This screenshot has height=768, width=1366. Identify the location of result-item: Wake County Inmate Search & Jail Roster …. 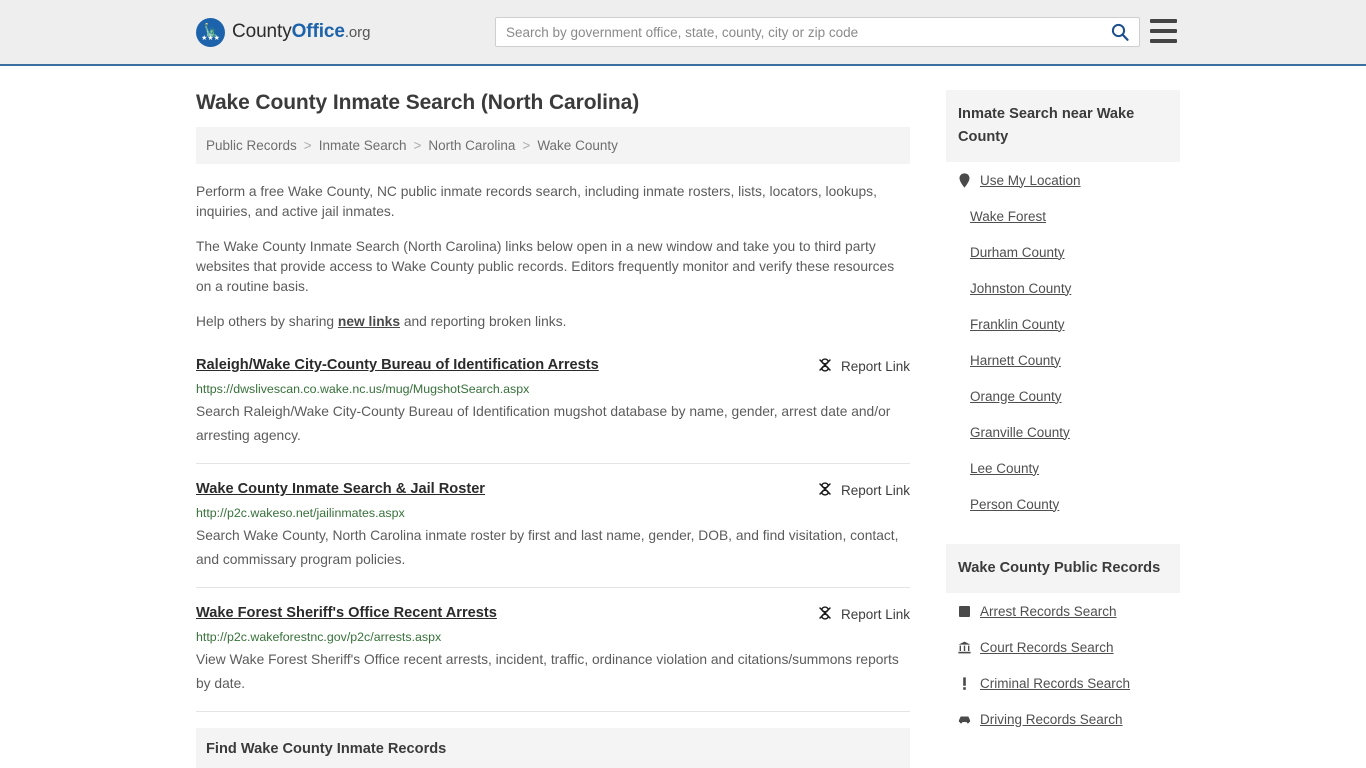
(553, 534).